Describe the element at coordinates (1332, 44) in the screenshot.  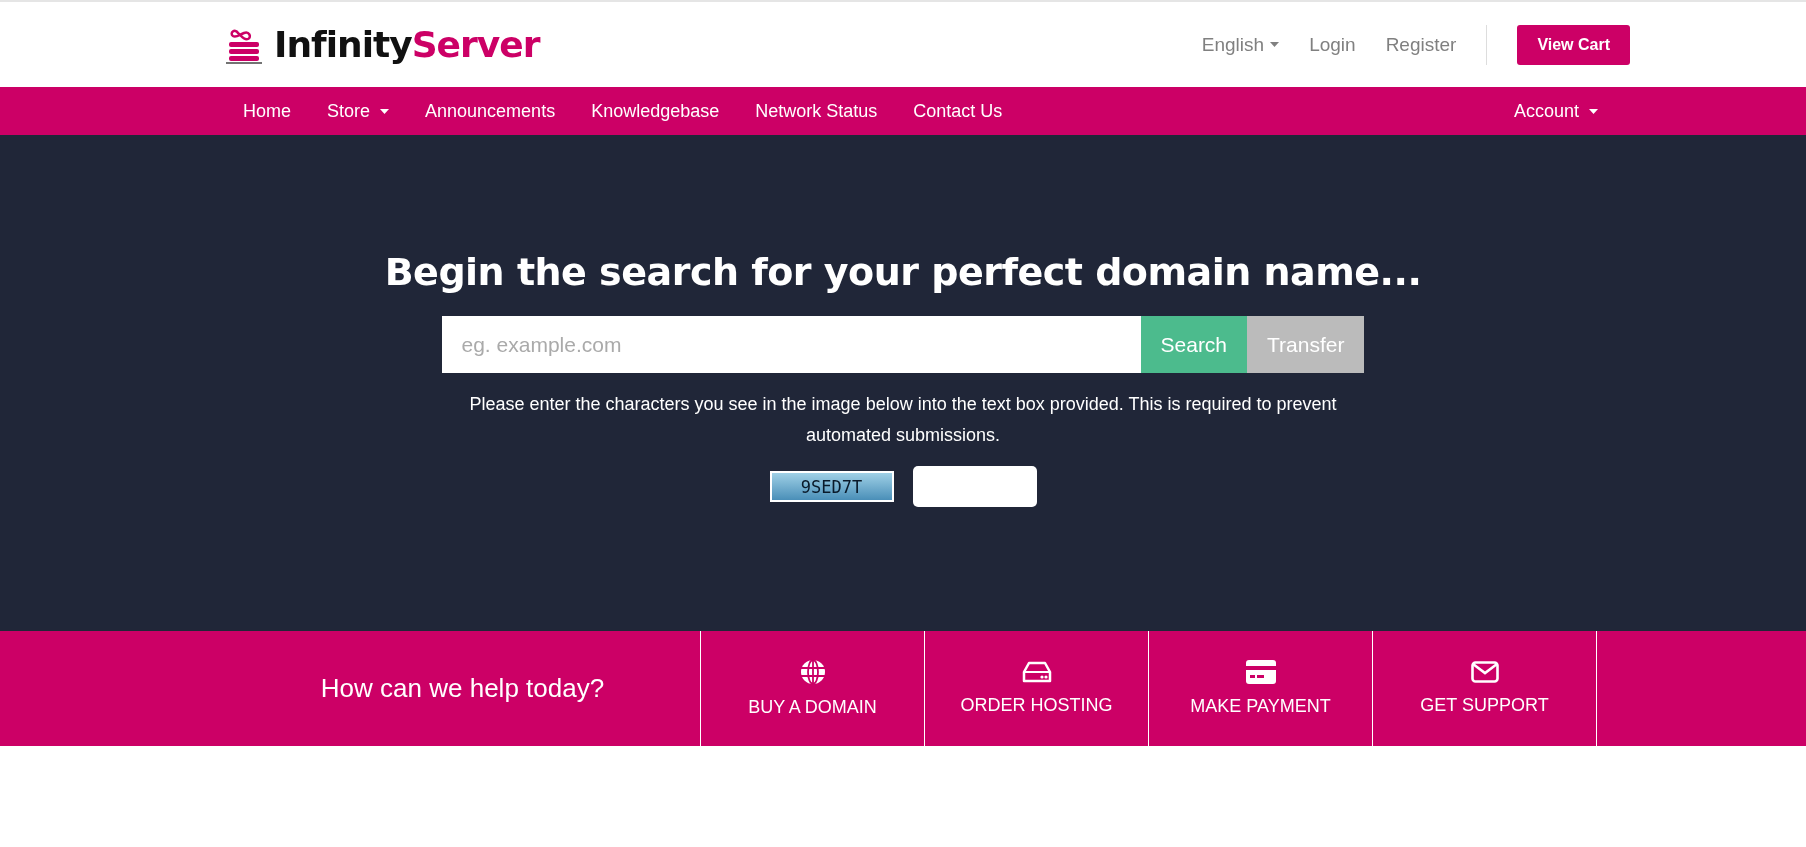
I see `header-link: Login` at that location.